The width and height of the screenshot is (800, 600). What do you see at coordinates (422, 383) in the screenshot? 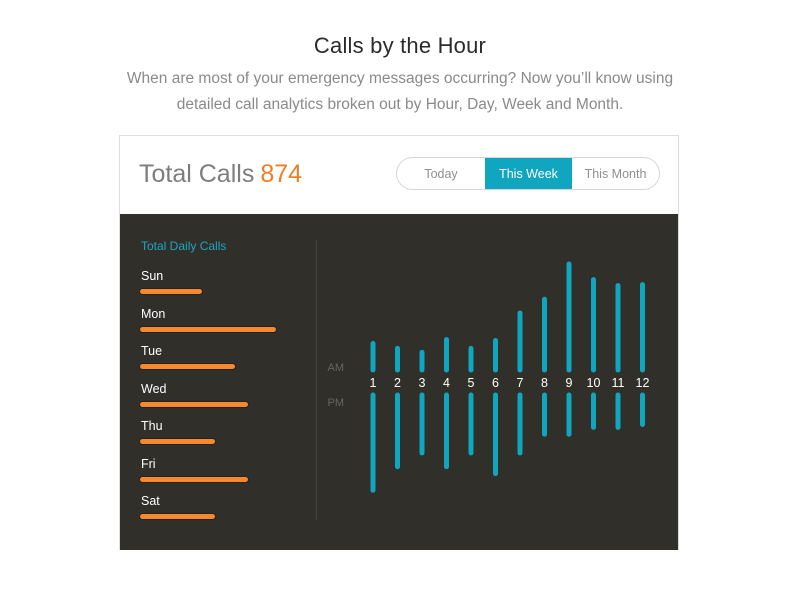
I see `hour-label-3: 3` at bounding box center [422, 383].